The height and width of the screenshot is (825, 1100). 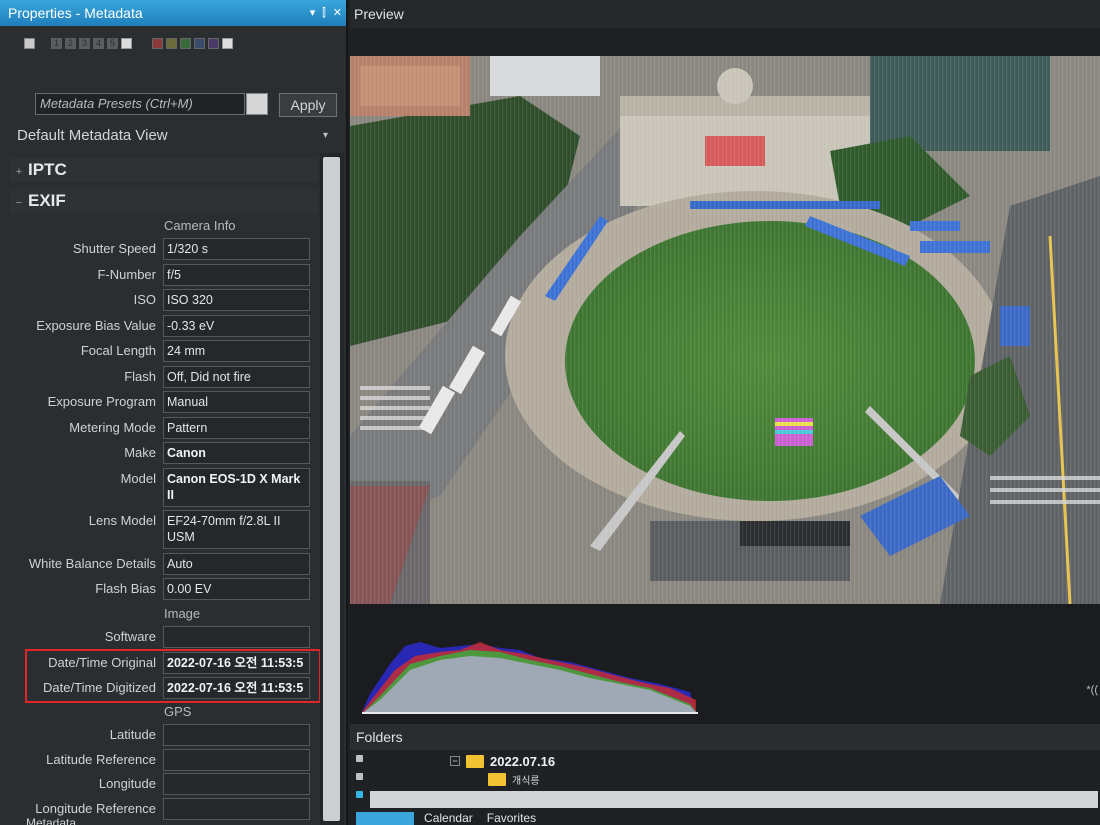 What do you see at coordinates (101, 401) in the screenshot?
I see `metadata-field-label: Exposure Program` at bounding box center [101, 401].